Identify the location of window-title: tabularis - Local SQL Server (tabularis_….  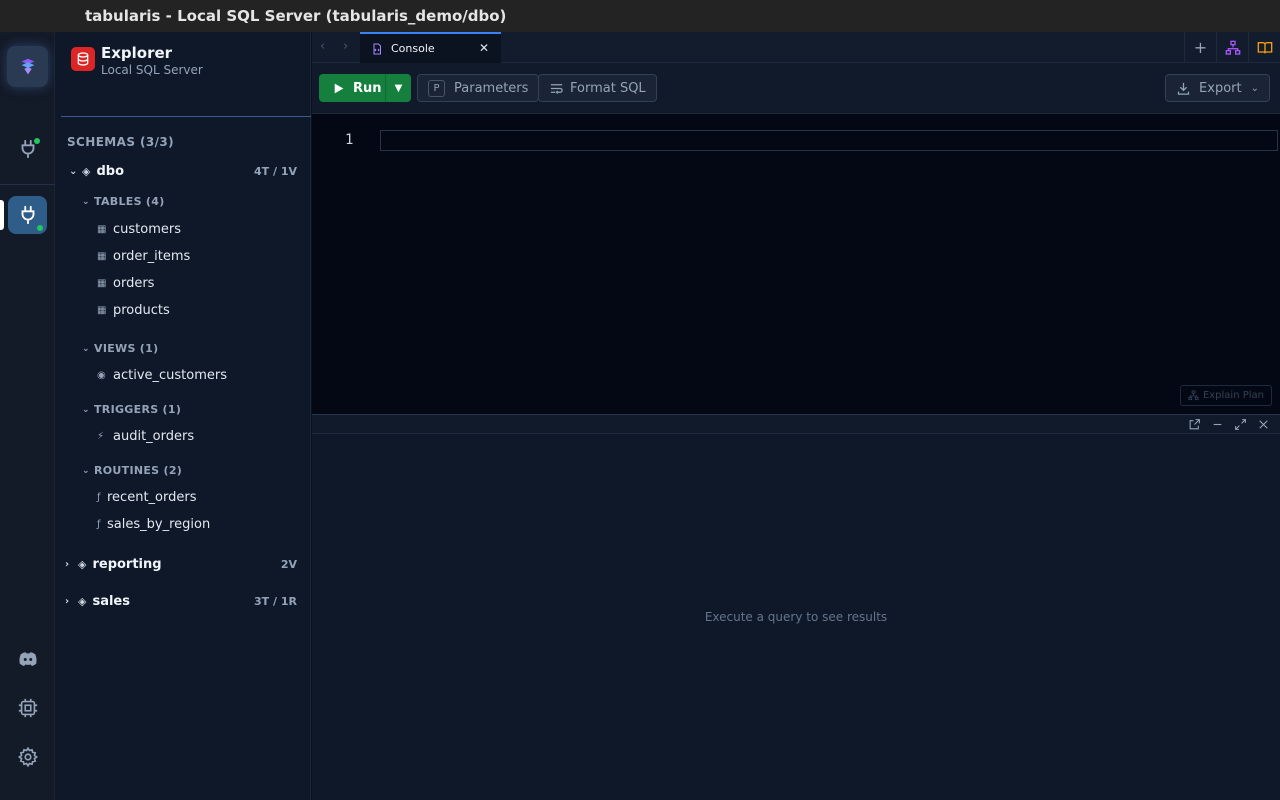
(640, 16).